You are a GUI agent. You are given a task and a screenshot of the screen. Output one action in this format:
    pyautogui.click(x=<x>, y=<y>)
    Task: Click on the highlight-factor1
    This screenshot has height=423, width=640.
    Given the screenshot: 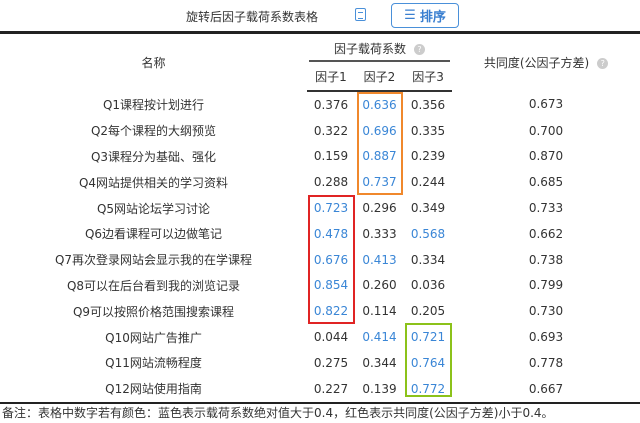 What is the action you would take?
    pyautogui.click(x=331, y=259)
    